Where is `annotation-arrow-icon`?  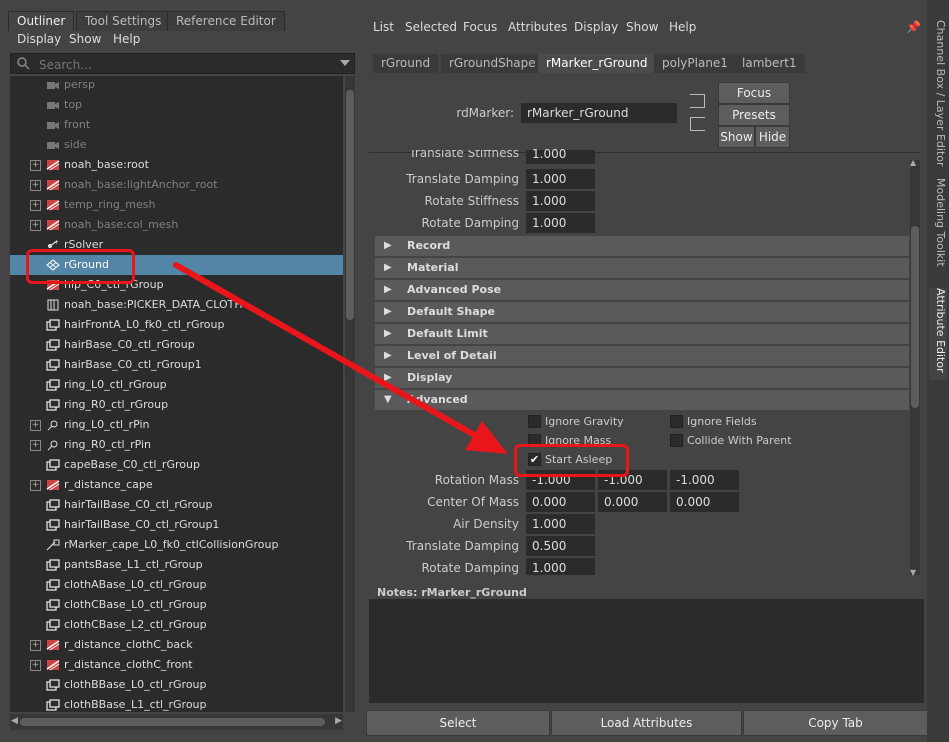 annotation-arrow-icon is located at coordinates (340, 358).